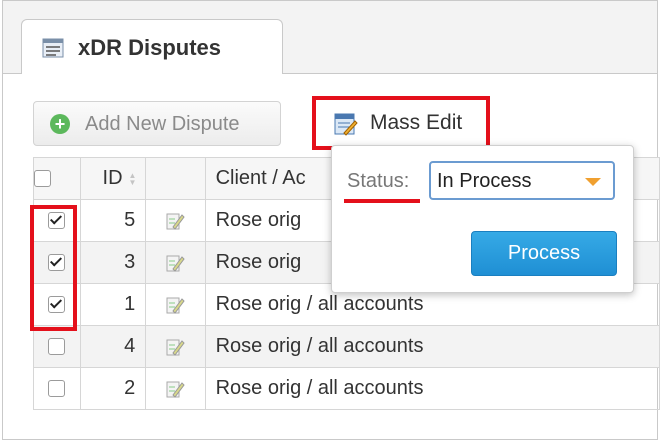 The image size is (660, 443). I want to click on tab-xdr-disputes: xDR Disputes, so click(152, 46).